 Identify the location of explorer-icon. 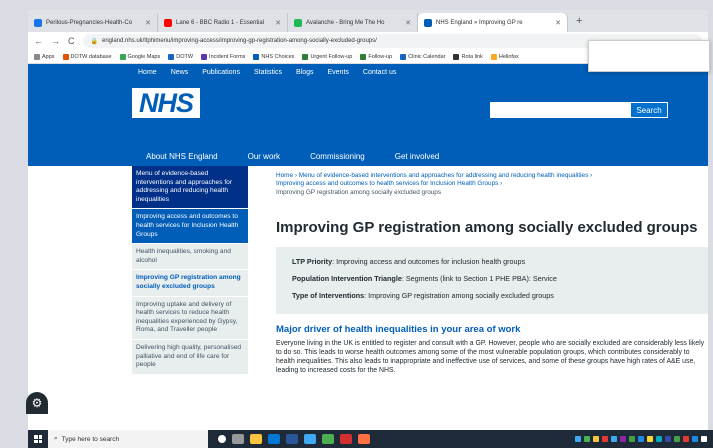
(256, 439).